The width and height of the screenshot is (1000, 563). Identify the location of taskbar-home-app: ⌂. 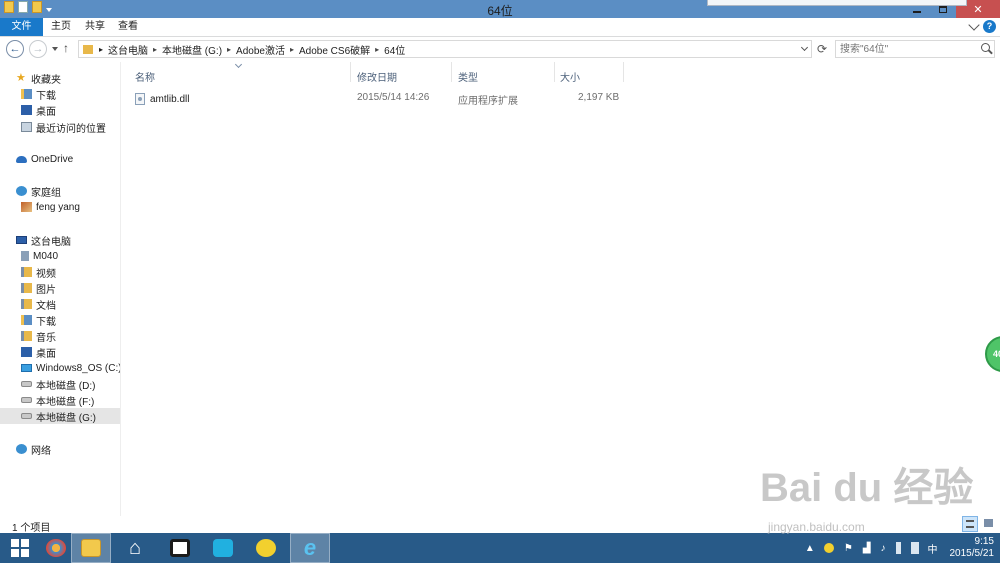
(135, 548).